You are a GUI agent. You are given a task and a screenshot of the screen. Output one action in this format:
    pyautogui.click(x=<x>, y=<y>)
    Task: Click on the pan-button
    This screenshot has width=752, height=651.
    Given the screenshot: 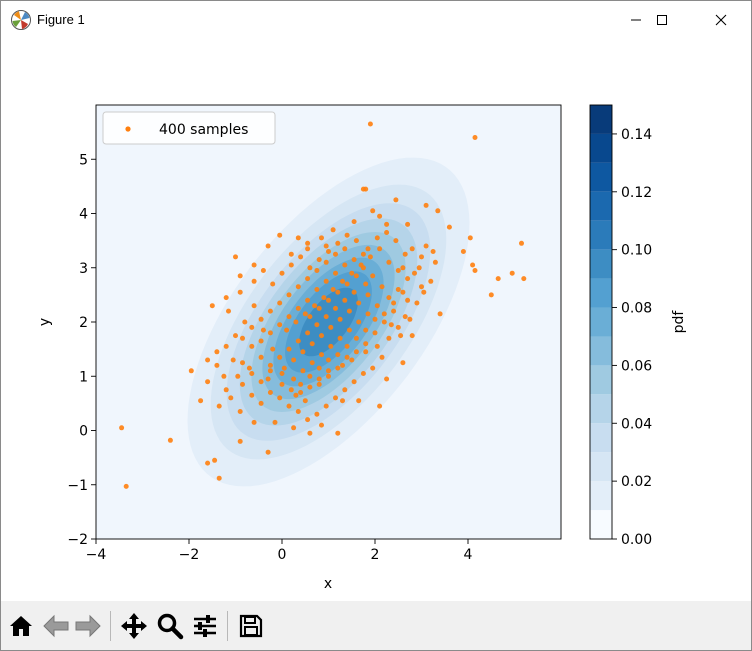 What is the action you would take?
    pyautogui.click(x=134, y=626)
    